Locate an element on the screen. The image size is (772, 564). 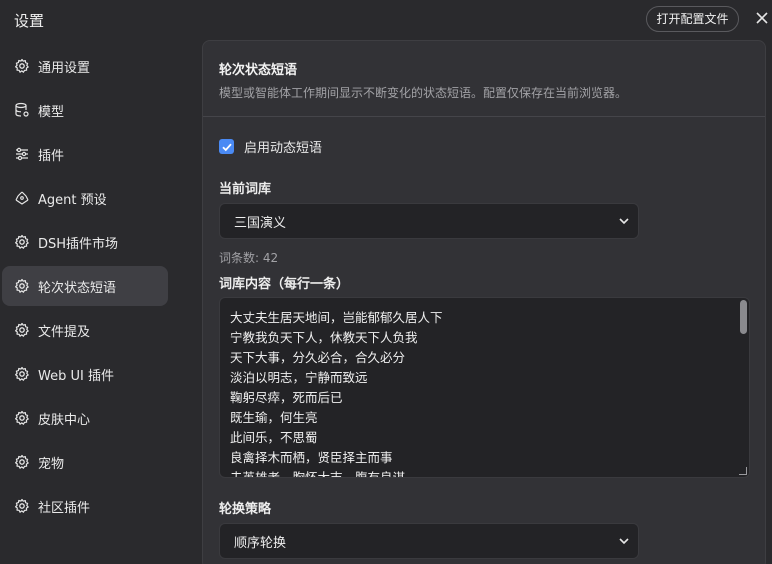
content-line: 淡泊以明志，宁静而致远 is located at coordinates (299, 377).